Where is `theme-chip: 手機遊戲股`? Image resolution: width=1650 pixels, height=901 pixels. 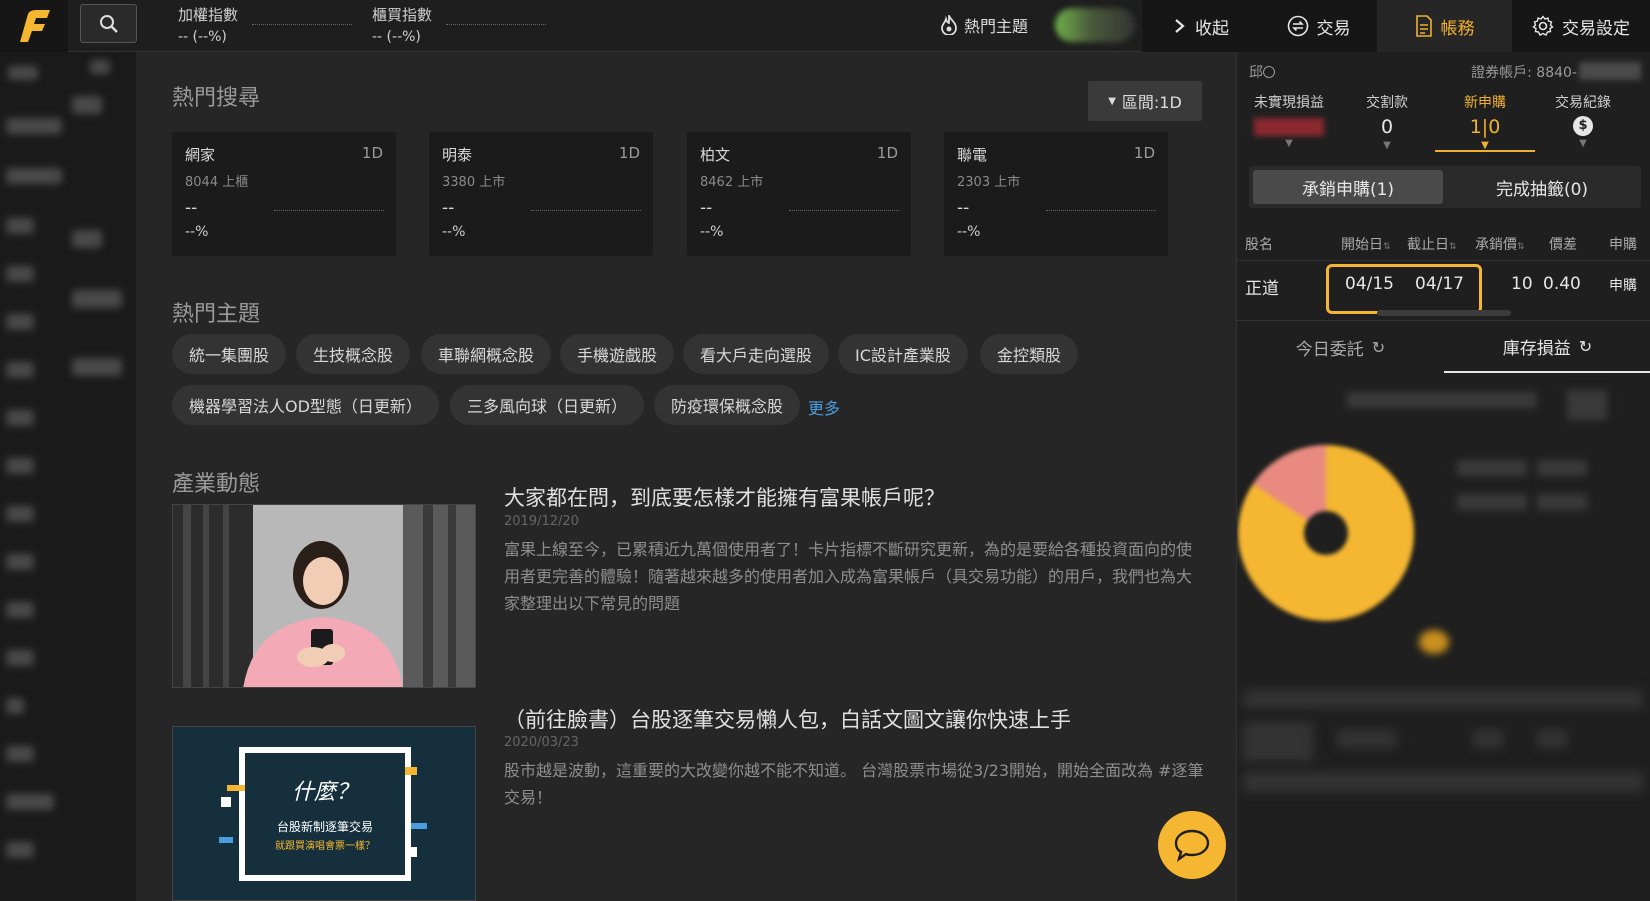 theme-chip: 手機遊戲股 is located at coordinates (617, 354).